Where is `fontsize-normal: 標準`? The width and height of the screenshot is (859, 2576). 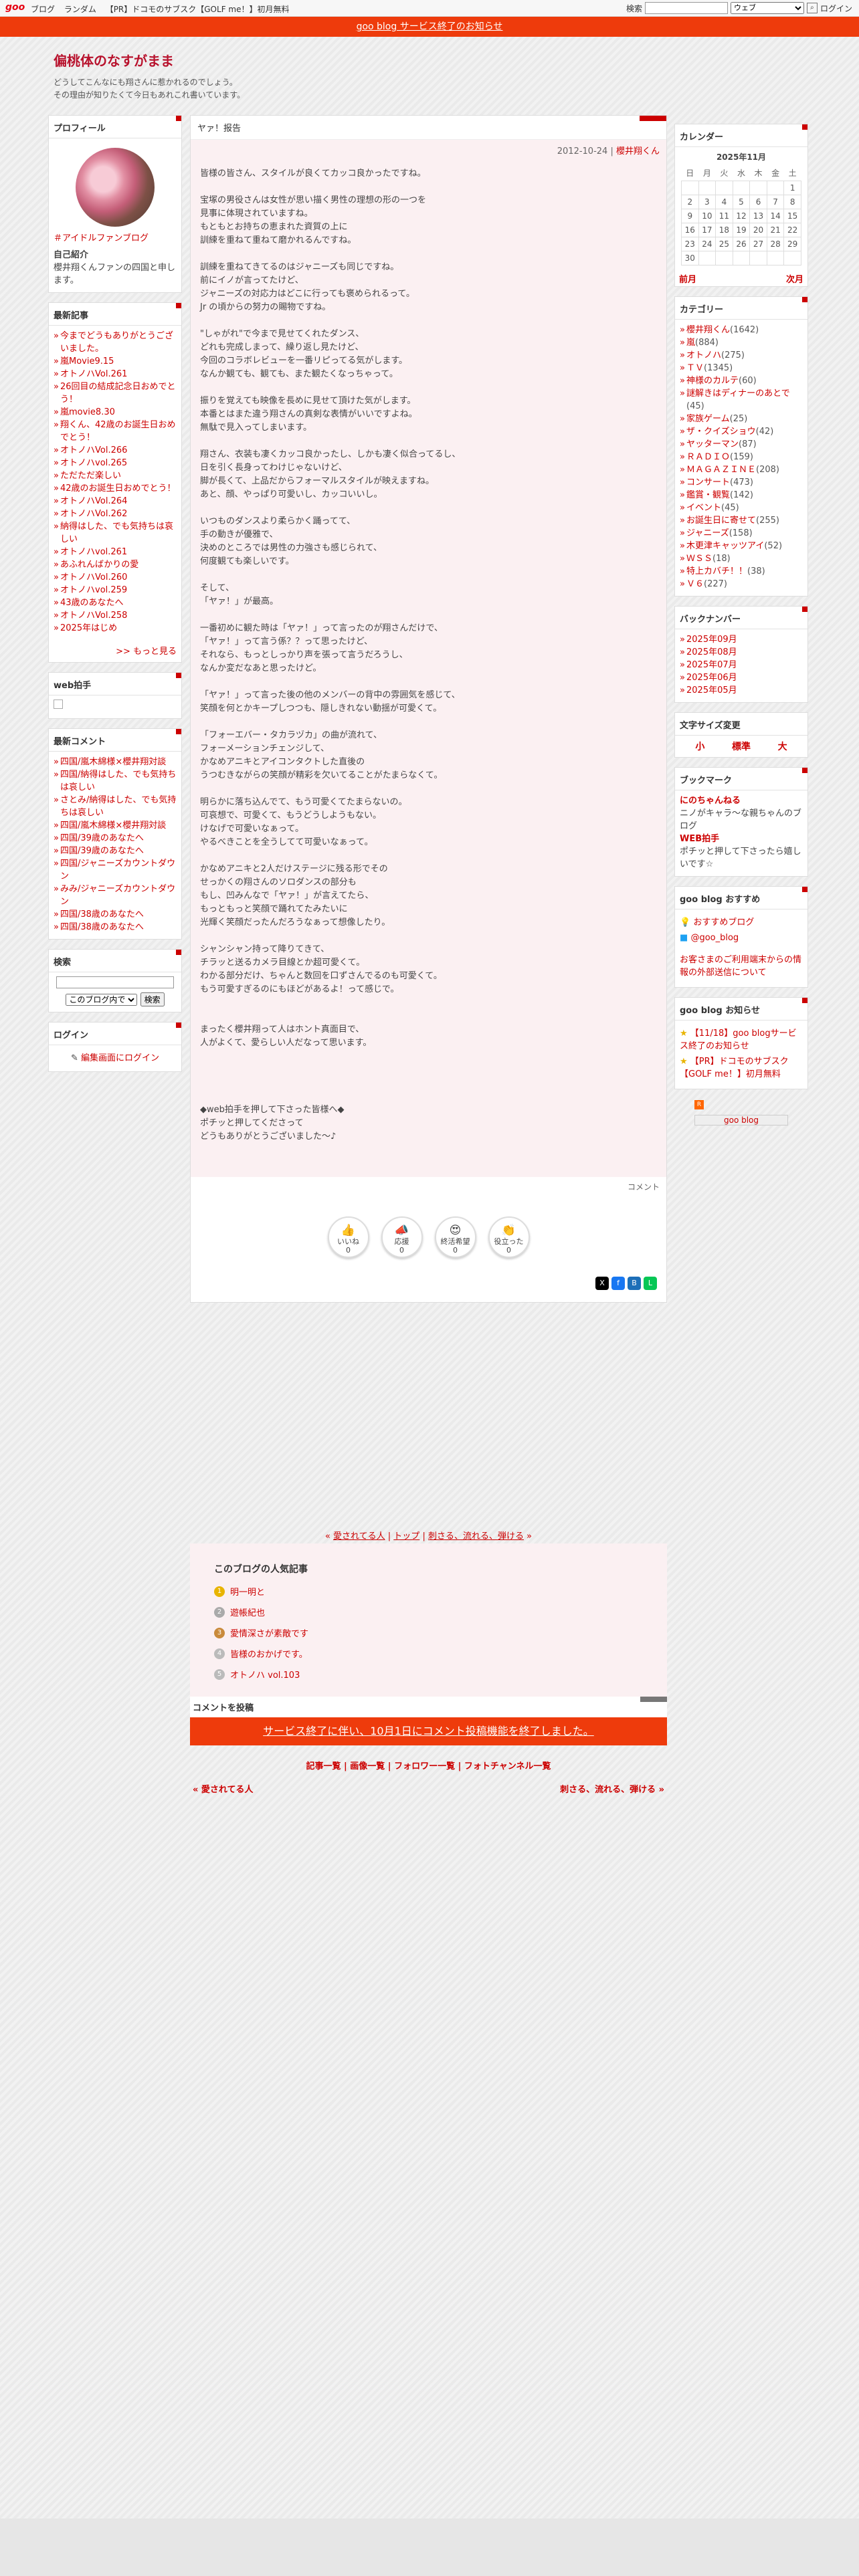 fontsize-normal: 標準 is located at coordinates (742, 747).